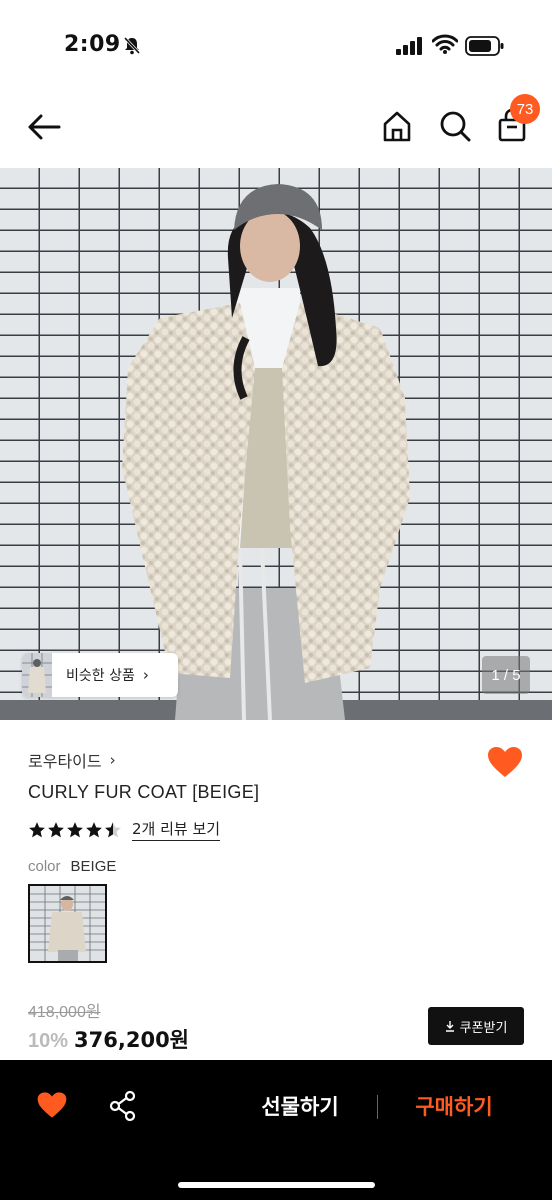 This screenshot has width=552, height=1200. Describe the element at coordinates (144, 792) in the screenshot. I see `product-title: CURLY FUR COAT [BEIGE]` at that location.